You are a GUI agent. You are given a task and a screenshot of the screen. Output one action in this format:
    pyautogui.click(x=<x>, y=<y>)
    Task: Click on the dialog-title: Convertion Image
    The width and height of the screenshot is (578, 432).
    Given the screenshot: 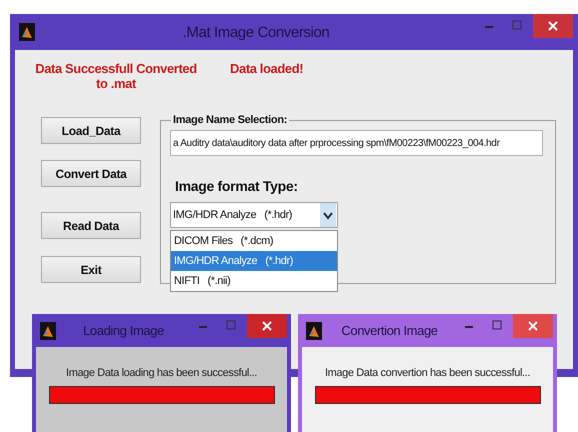 What is the action you would take?
    pyautogui.click(x=389, y=330)
    